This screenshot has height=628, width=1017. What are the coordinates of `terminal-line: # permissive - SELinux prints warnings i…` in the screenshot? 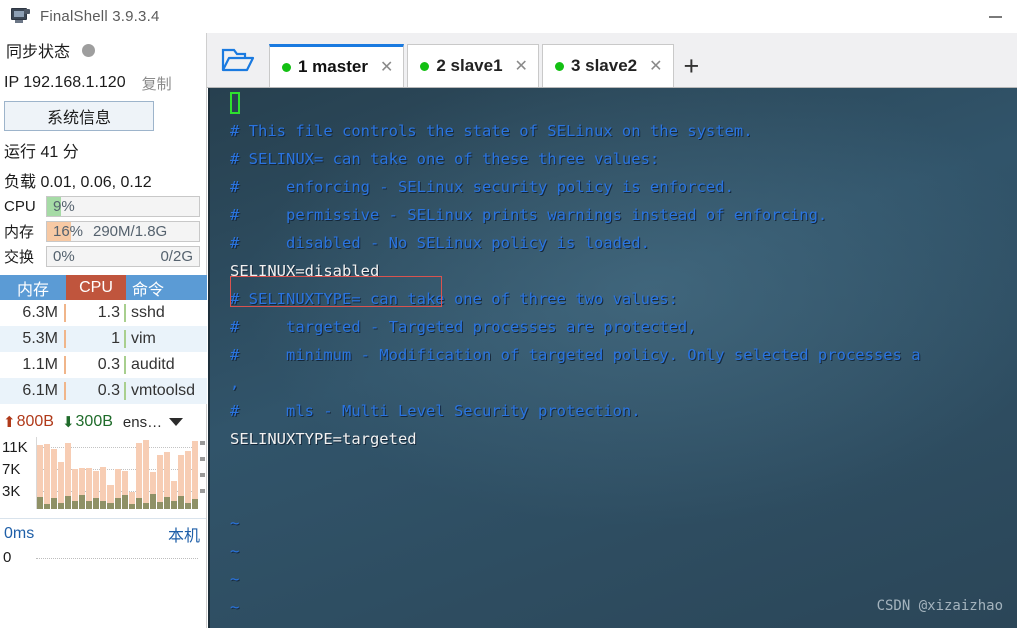 It's located at (529, 215).